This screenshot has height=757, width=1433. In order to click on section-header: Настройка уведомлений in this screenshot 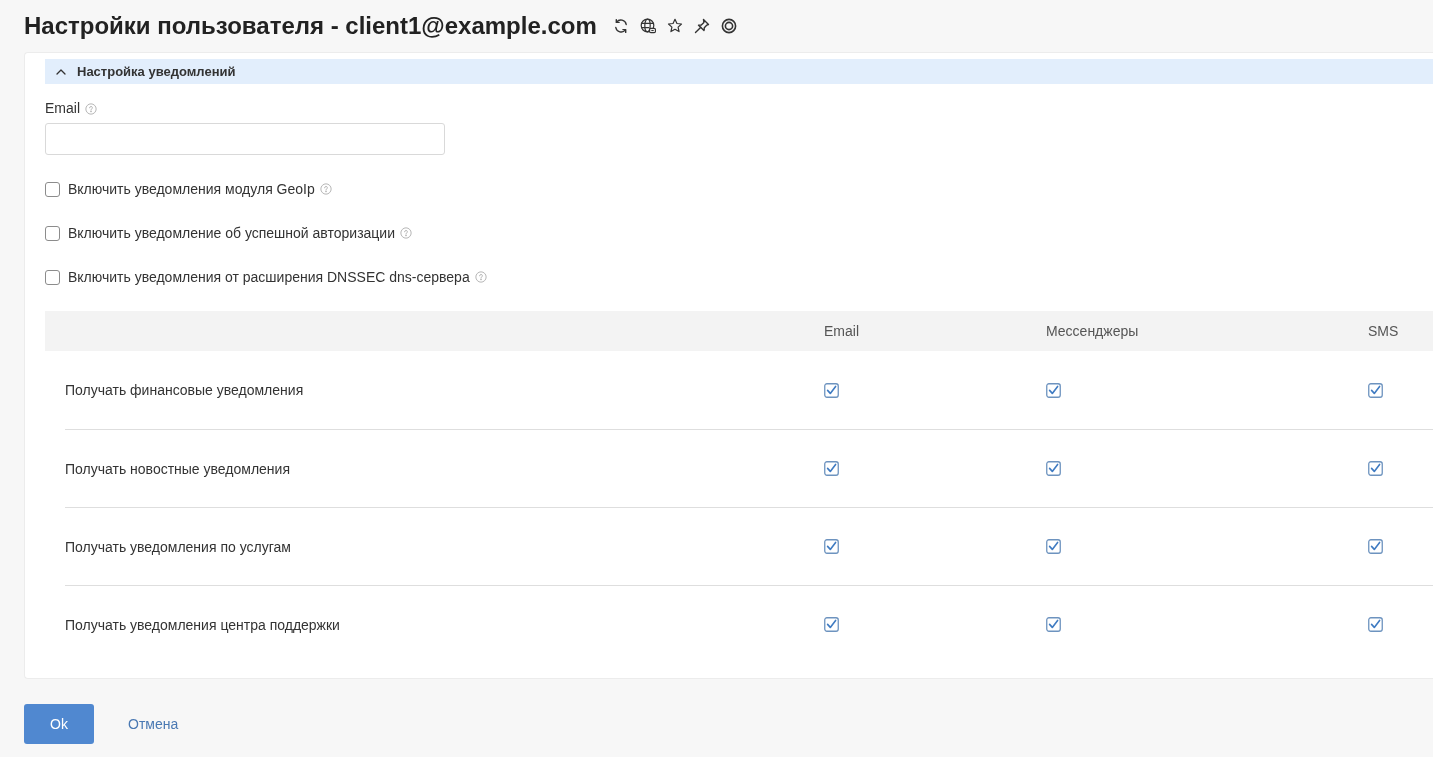, I will do `click(739, 71)`.